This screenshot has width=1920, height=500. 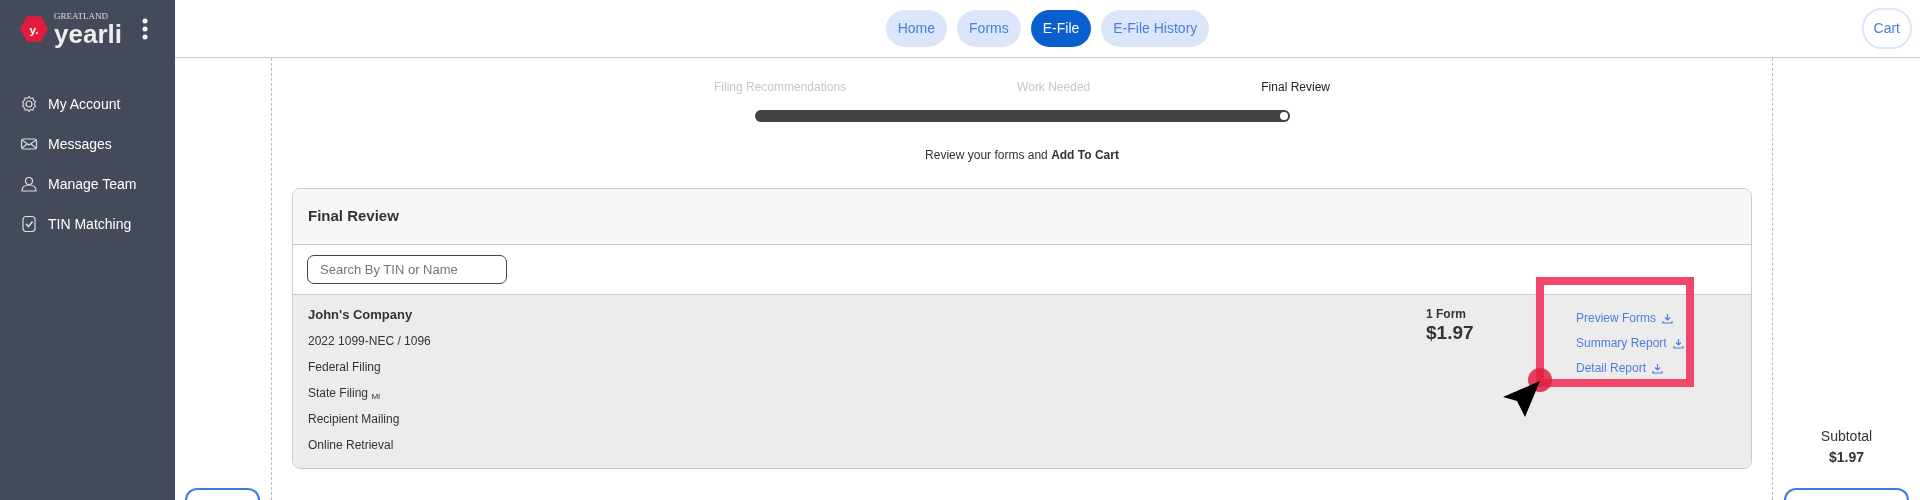 What do you see at coordinates (34, 29) in the screenshot?
I see `logo-icon: y.` at bounding box center [34, 29].